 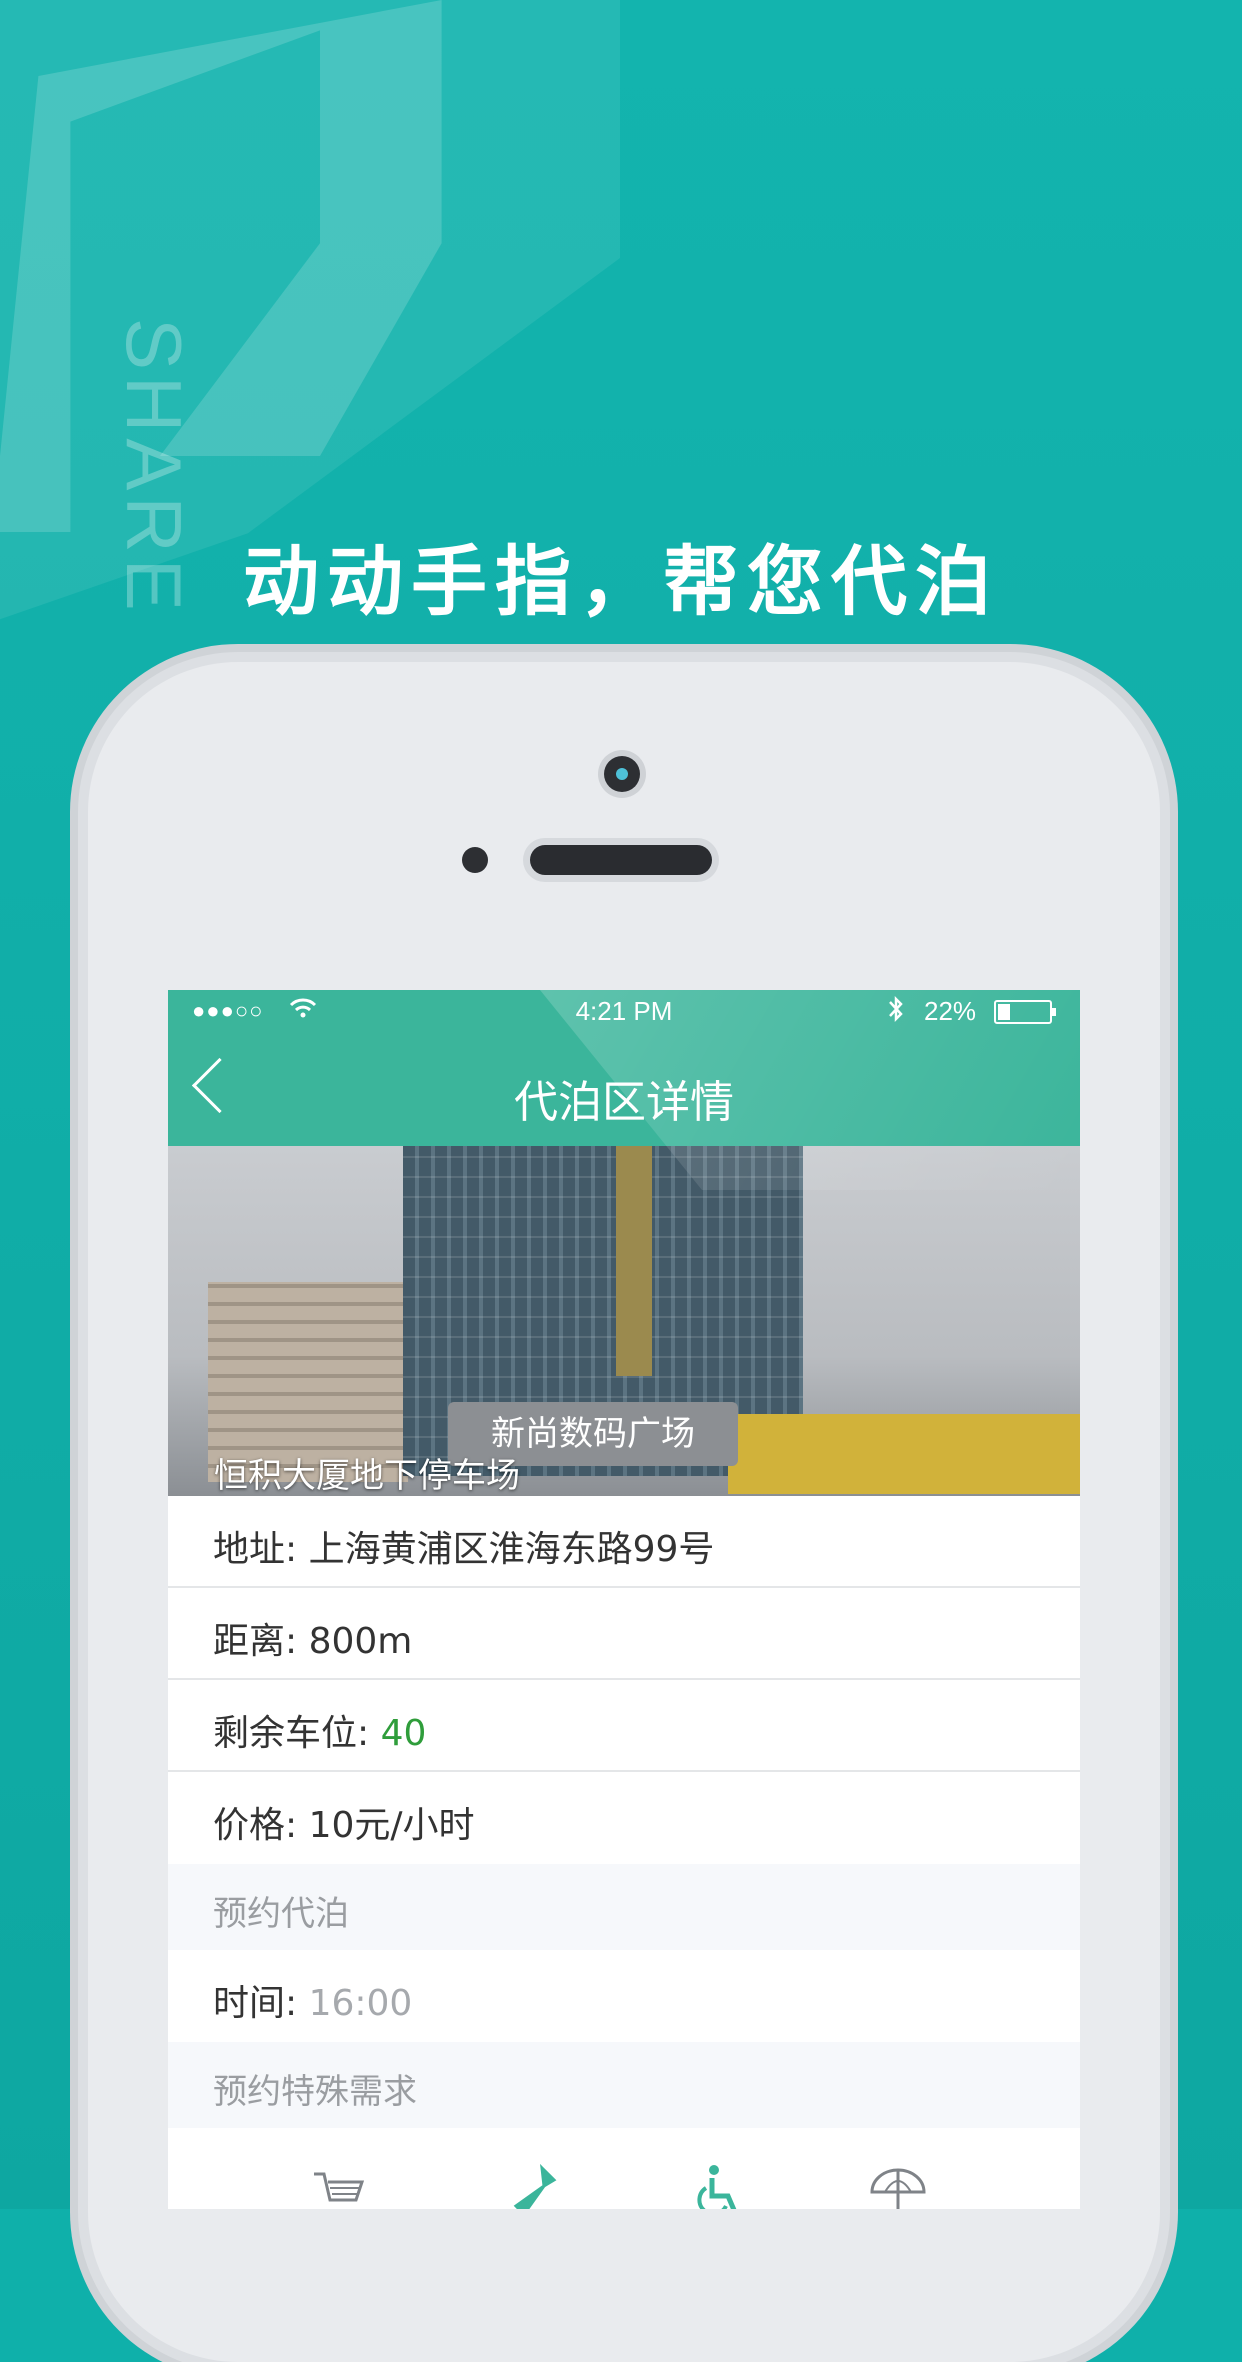 What do you see at coordinates (538, 2185) in the screenshot?
I see `flashlight-icon` at bounding box center [538, 2185].